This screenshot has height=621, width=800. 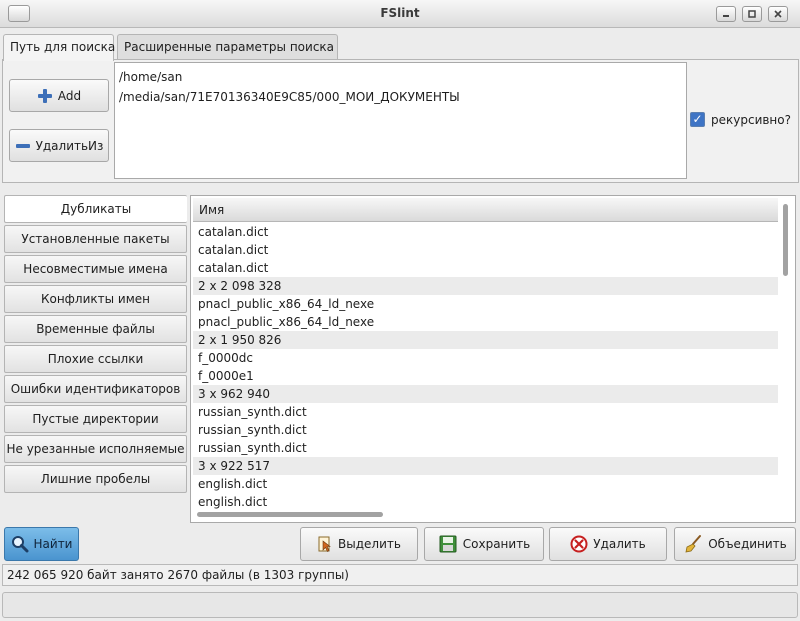 I want to click on path-item: /home/san, so click(x=400, y=77).